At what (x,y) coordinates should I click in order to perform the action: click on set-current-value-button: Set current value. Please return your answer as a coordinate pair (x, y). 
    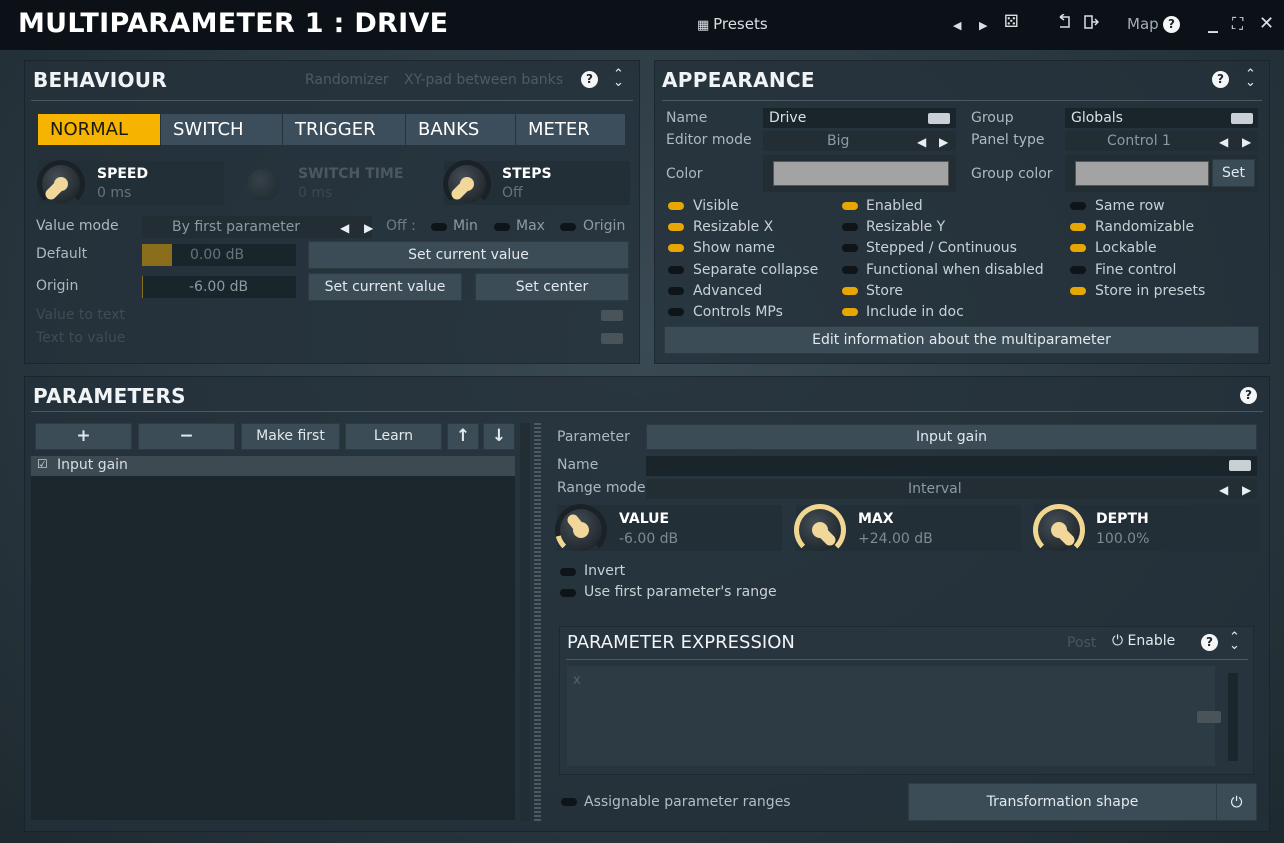
    Looking at the image, I should click on (468, 255).